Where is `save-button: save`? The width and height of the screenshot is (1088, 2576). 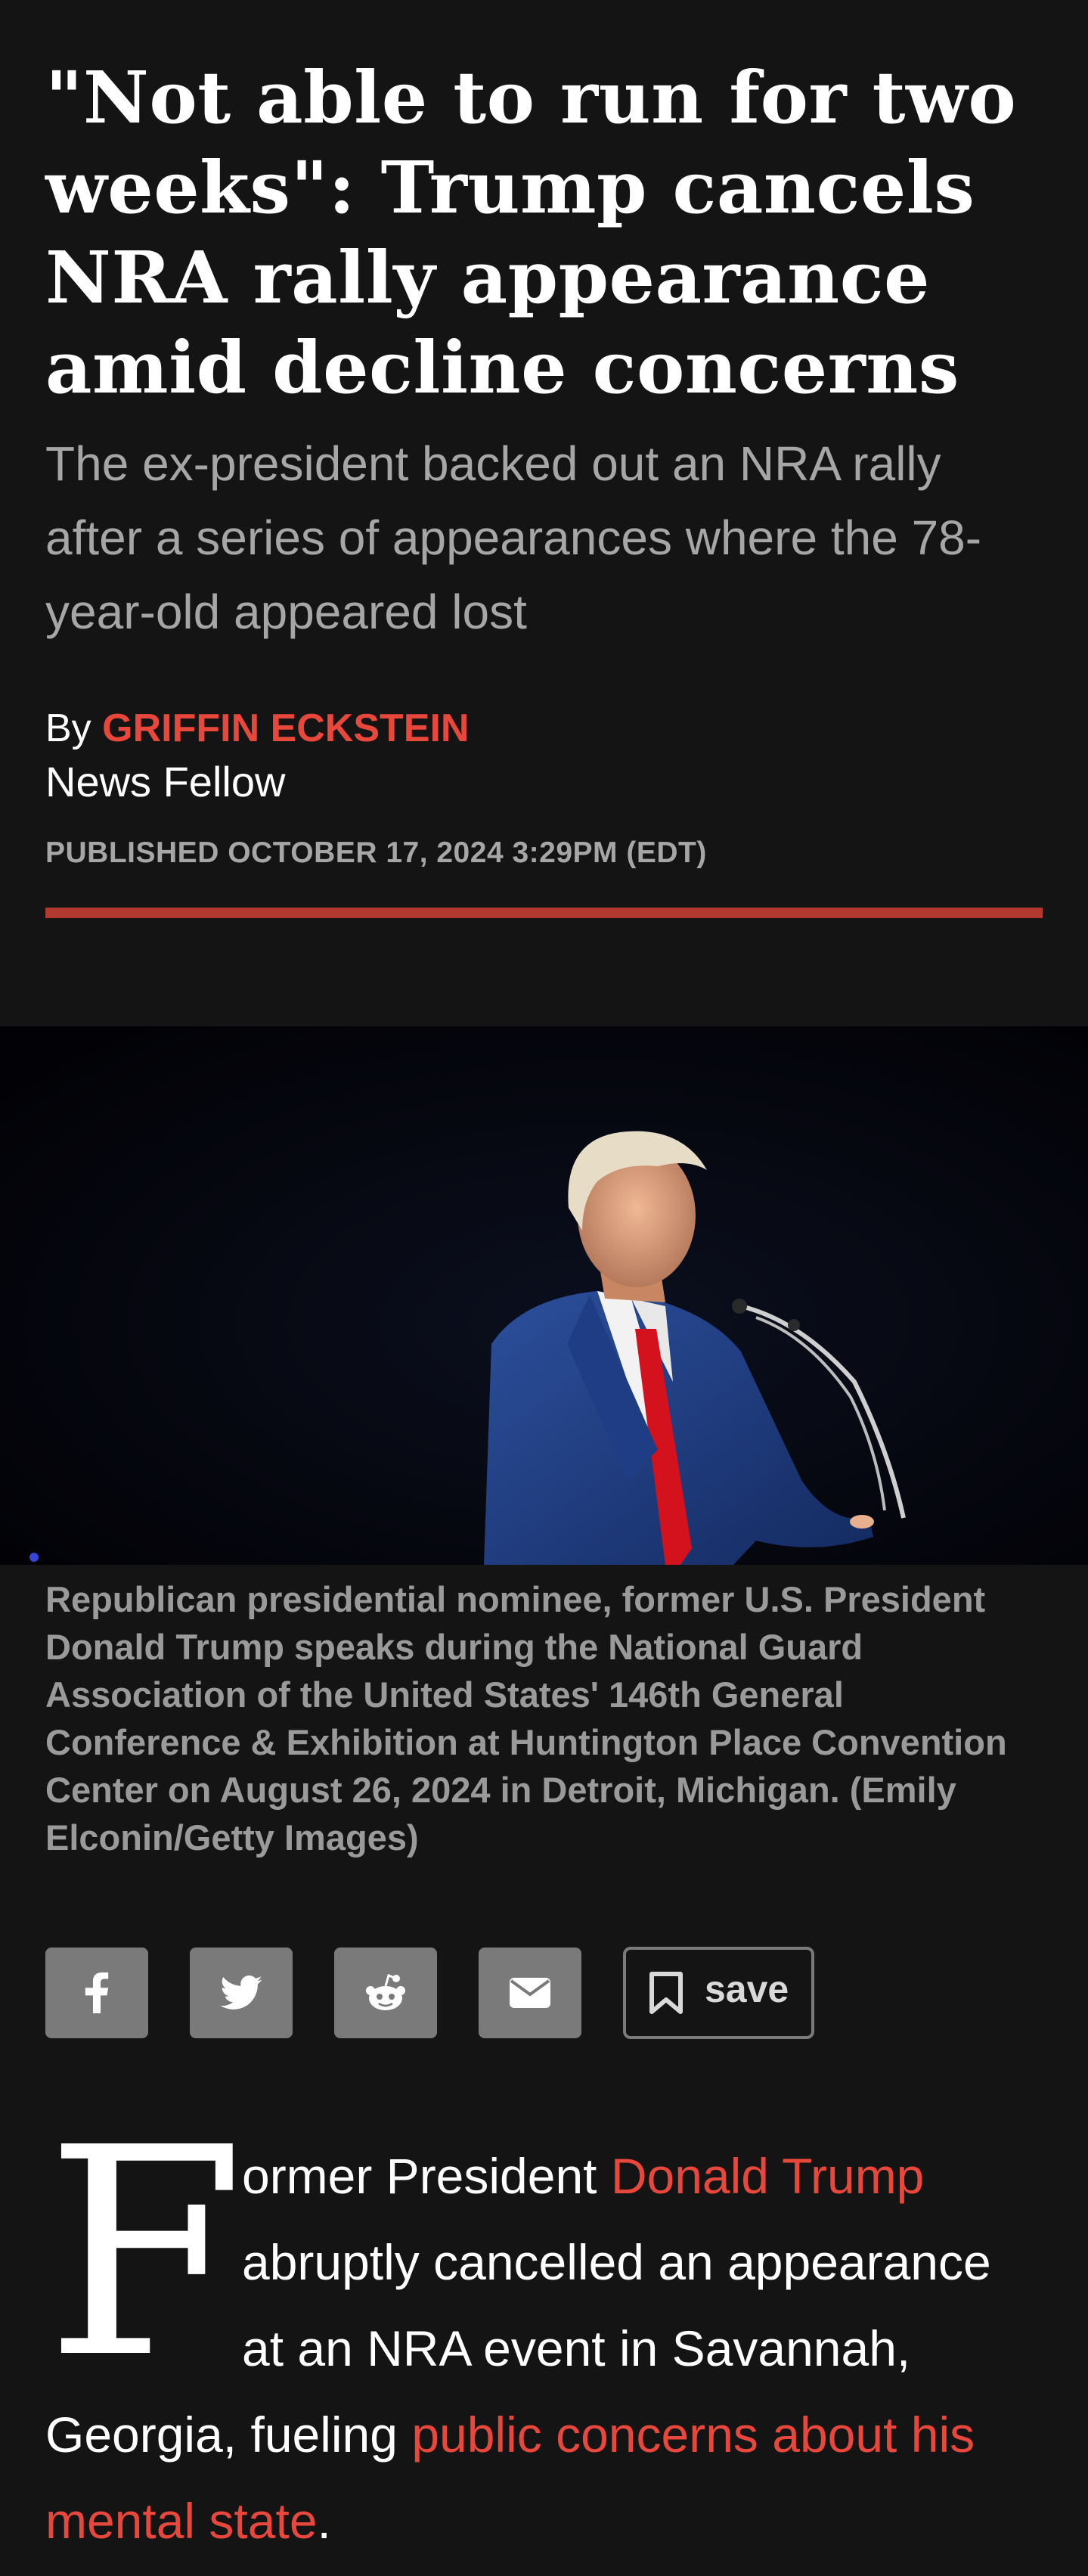
save-button: save is located at coordinates (719, 1993).